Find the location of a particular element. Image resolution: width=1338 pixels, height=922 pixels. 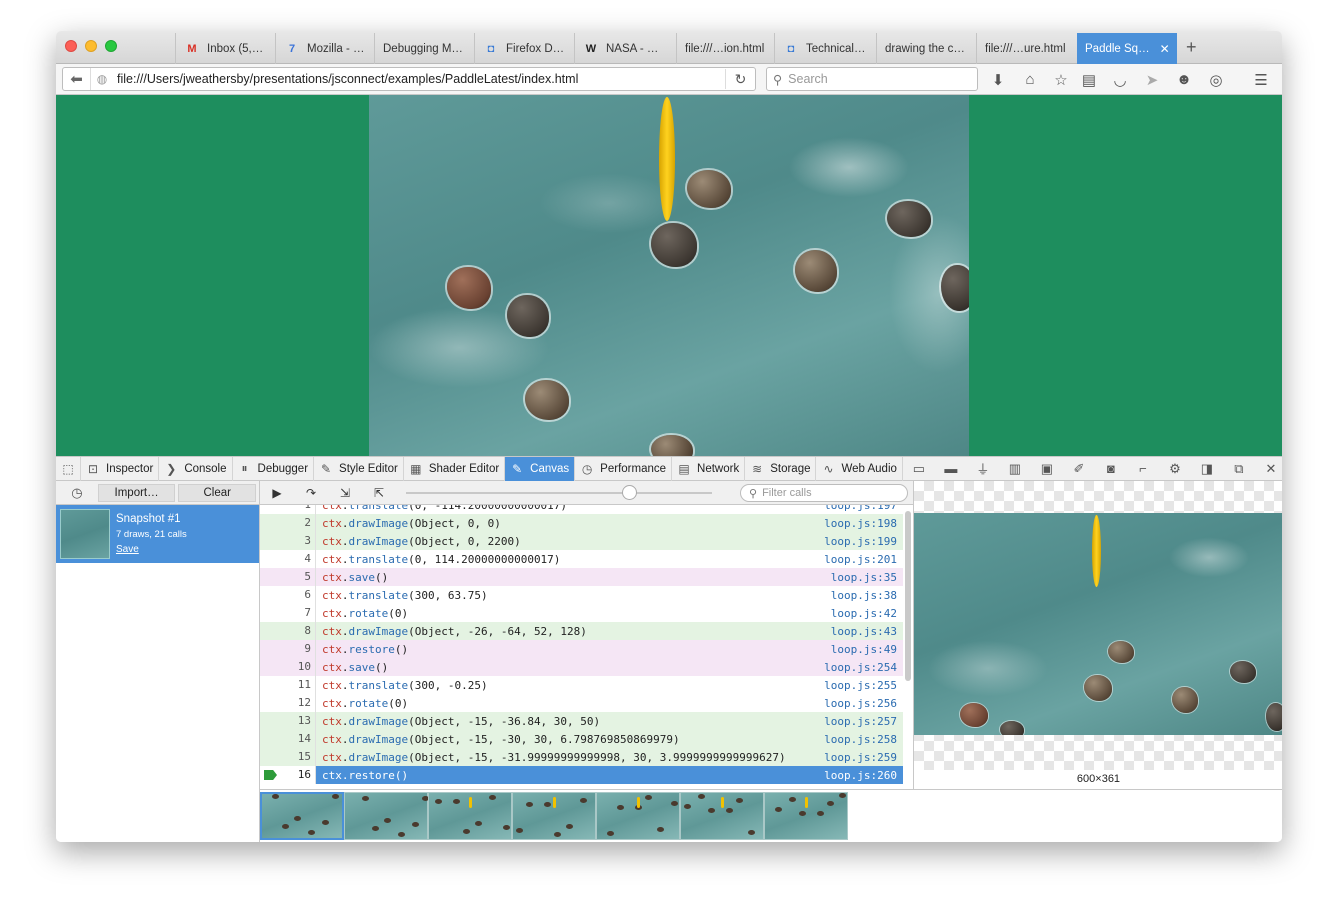

menu-icon: ☰ is located at coordinates (1261, 80).